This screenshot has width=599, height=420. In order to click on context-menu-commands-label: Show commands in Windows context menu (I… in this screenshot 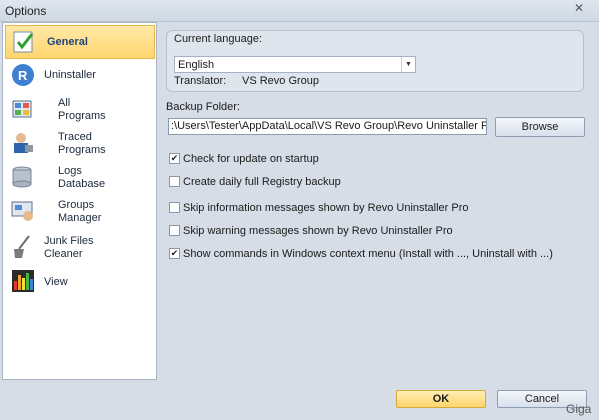, I will do `click(368, 254)`.